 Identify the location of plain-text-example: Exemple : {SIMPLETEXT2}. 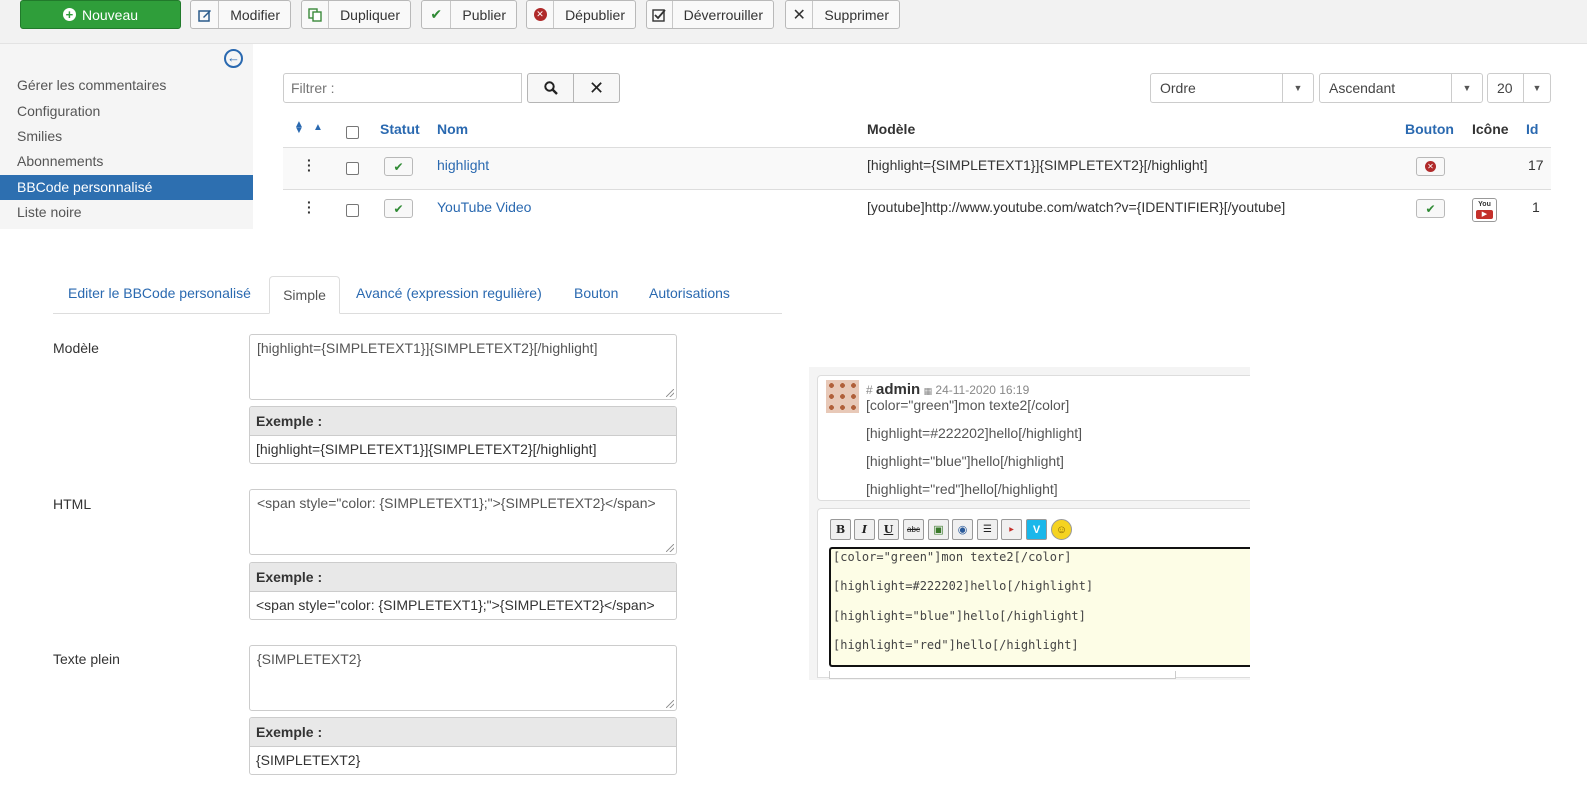
(463, 746).